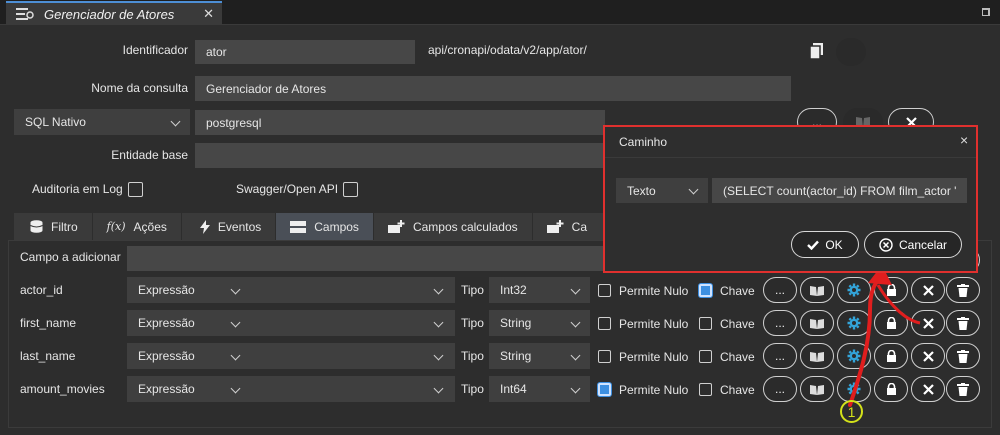 This screenshot has width=1000, height=435. What do you see at coordinates (400, 155) in the screenshot?
I see `entidade-base-input` at bounding box center [400, 155].